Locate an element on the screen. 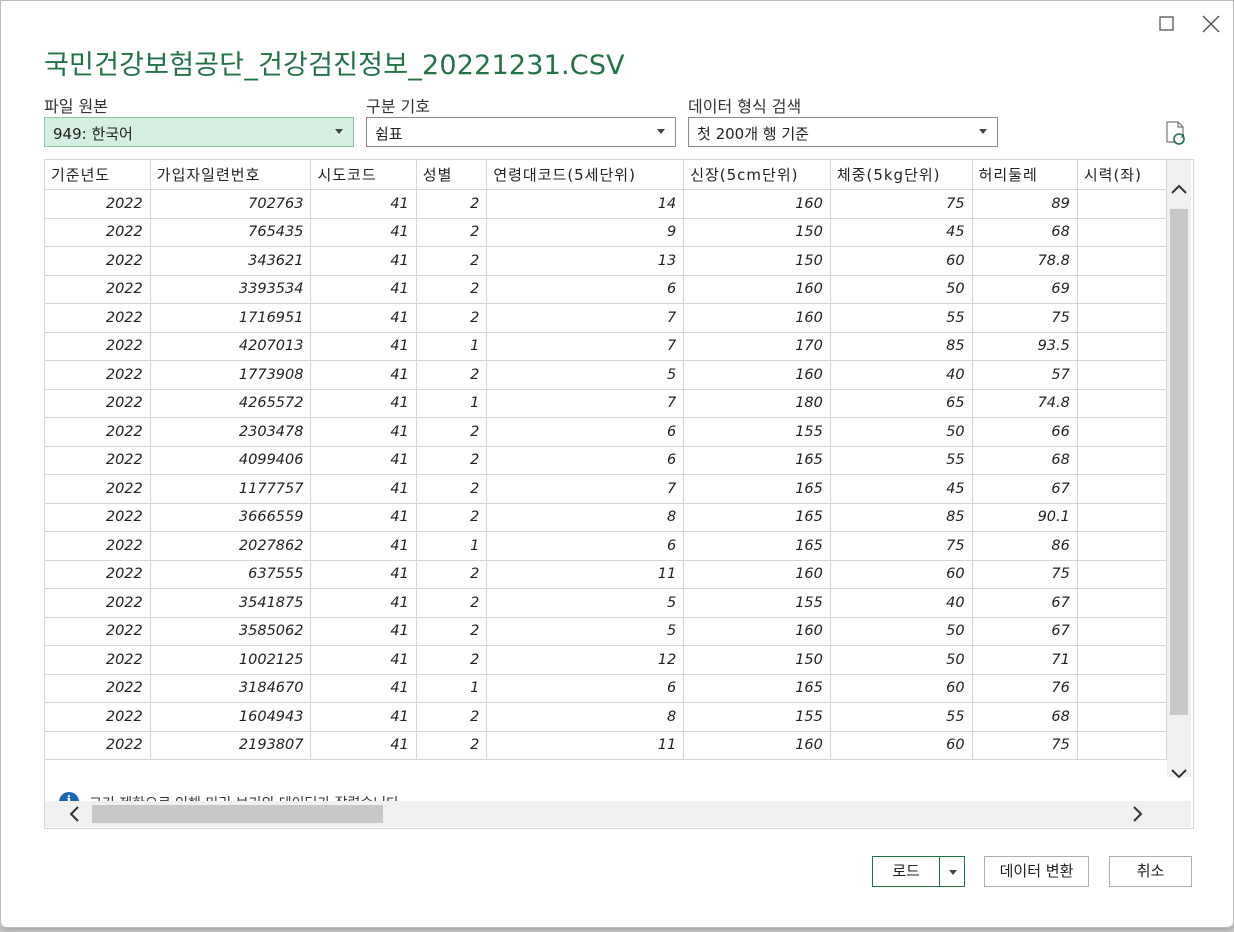 The height and width of the screenshot is (932, 1234). table-cell: 180 is located at coordinates (757, 403).